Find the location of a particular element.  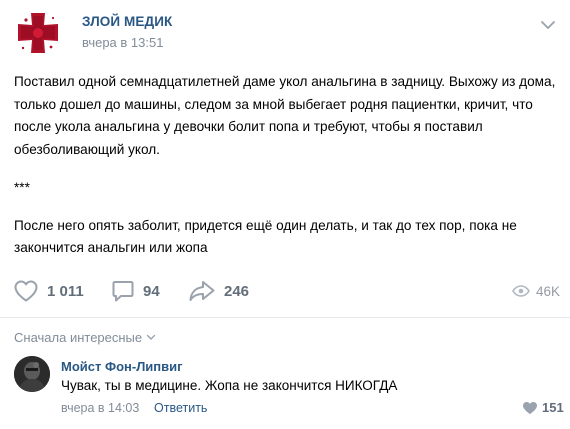

red-cross-icon is located at coordinates (38, 33).